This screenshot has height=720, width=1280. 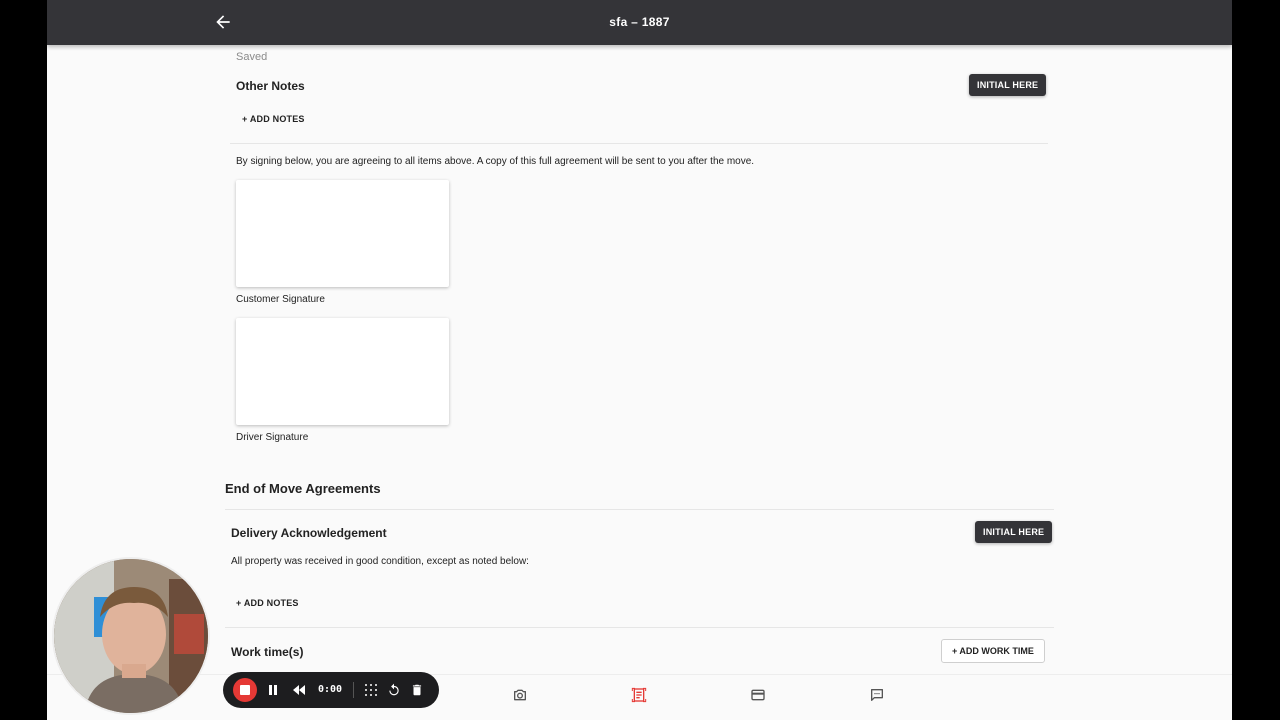 What do you see at coordinates (993, 651) in the screenshot?
I see `add-work-time-button: + ADD WORK TIME` at bounding box center [993, 651].